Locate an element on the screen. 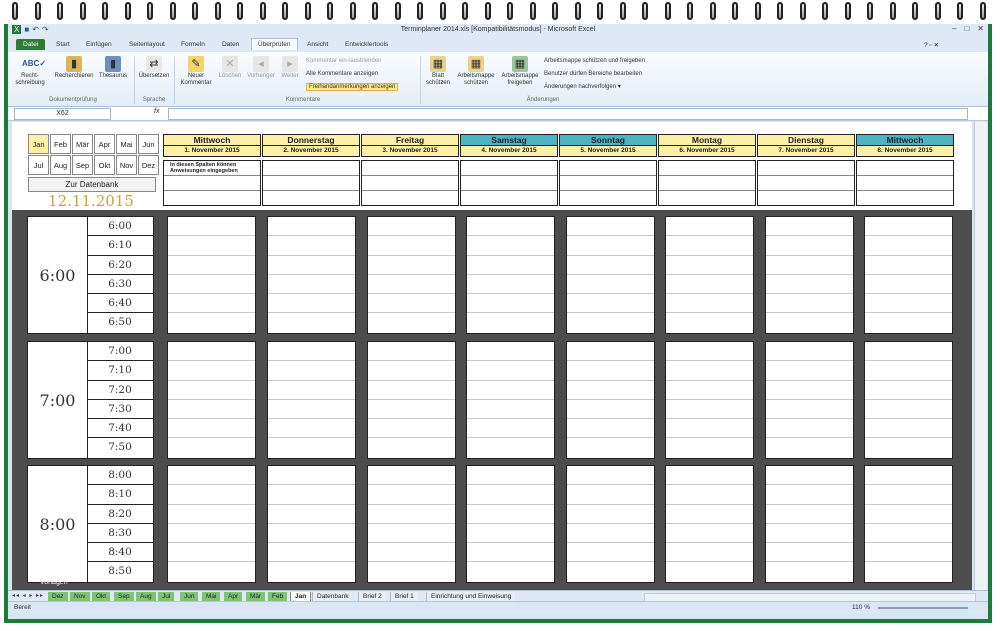 The width and height of the screenshot is (1000, 631). sheet-tab-month: Nov is located at coordinates (80, 596).